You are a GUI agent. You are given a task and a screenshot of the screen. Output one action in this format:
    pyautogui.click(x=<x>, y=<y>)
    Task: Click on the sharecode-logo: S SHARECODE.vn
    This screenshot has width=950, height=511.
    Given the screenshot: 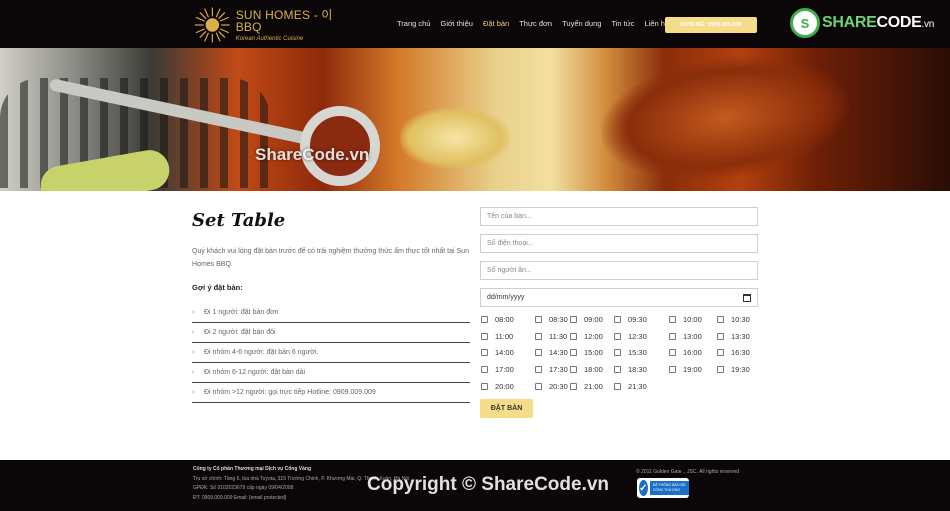 What is the action you would take?
    pyautogui.click(x=862, y=23)
    